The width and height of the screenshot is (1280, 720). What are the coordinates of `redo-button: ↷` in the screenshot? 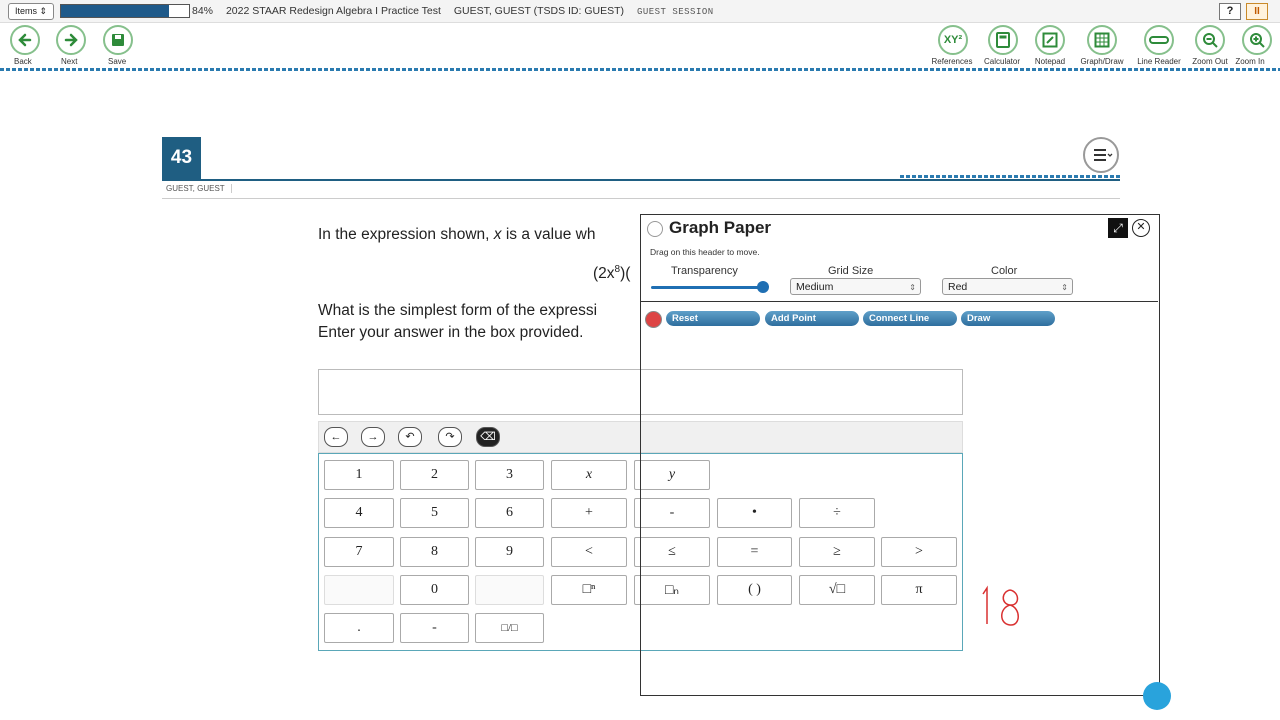 It's located at (450, 437).